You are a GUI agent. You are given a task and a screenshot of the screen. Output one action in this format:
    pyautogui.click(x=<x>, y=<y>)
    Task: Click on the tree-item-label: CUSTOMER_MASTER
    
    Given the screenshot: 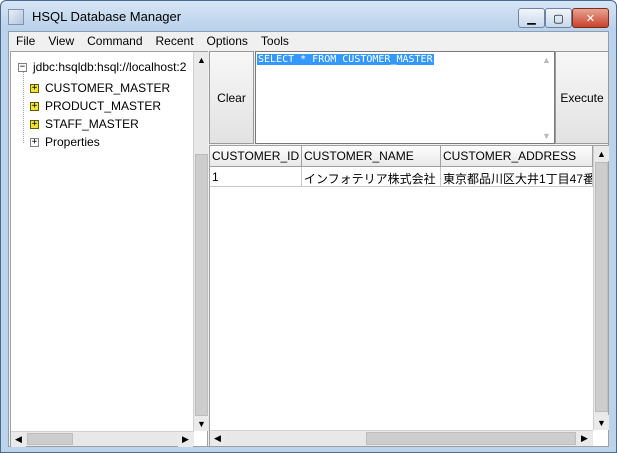 What is the action you would take?
    pyautogui.click(x=108, y=88)
    